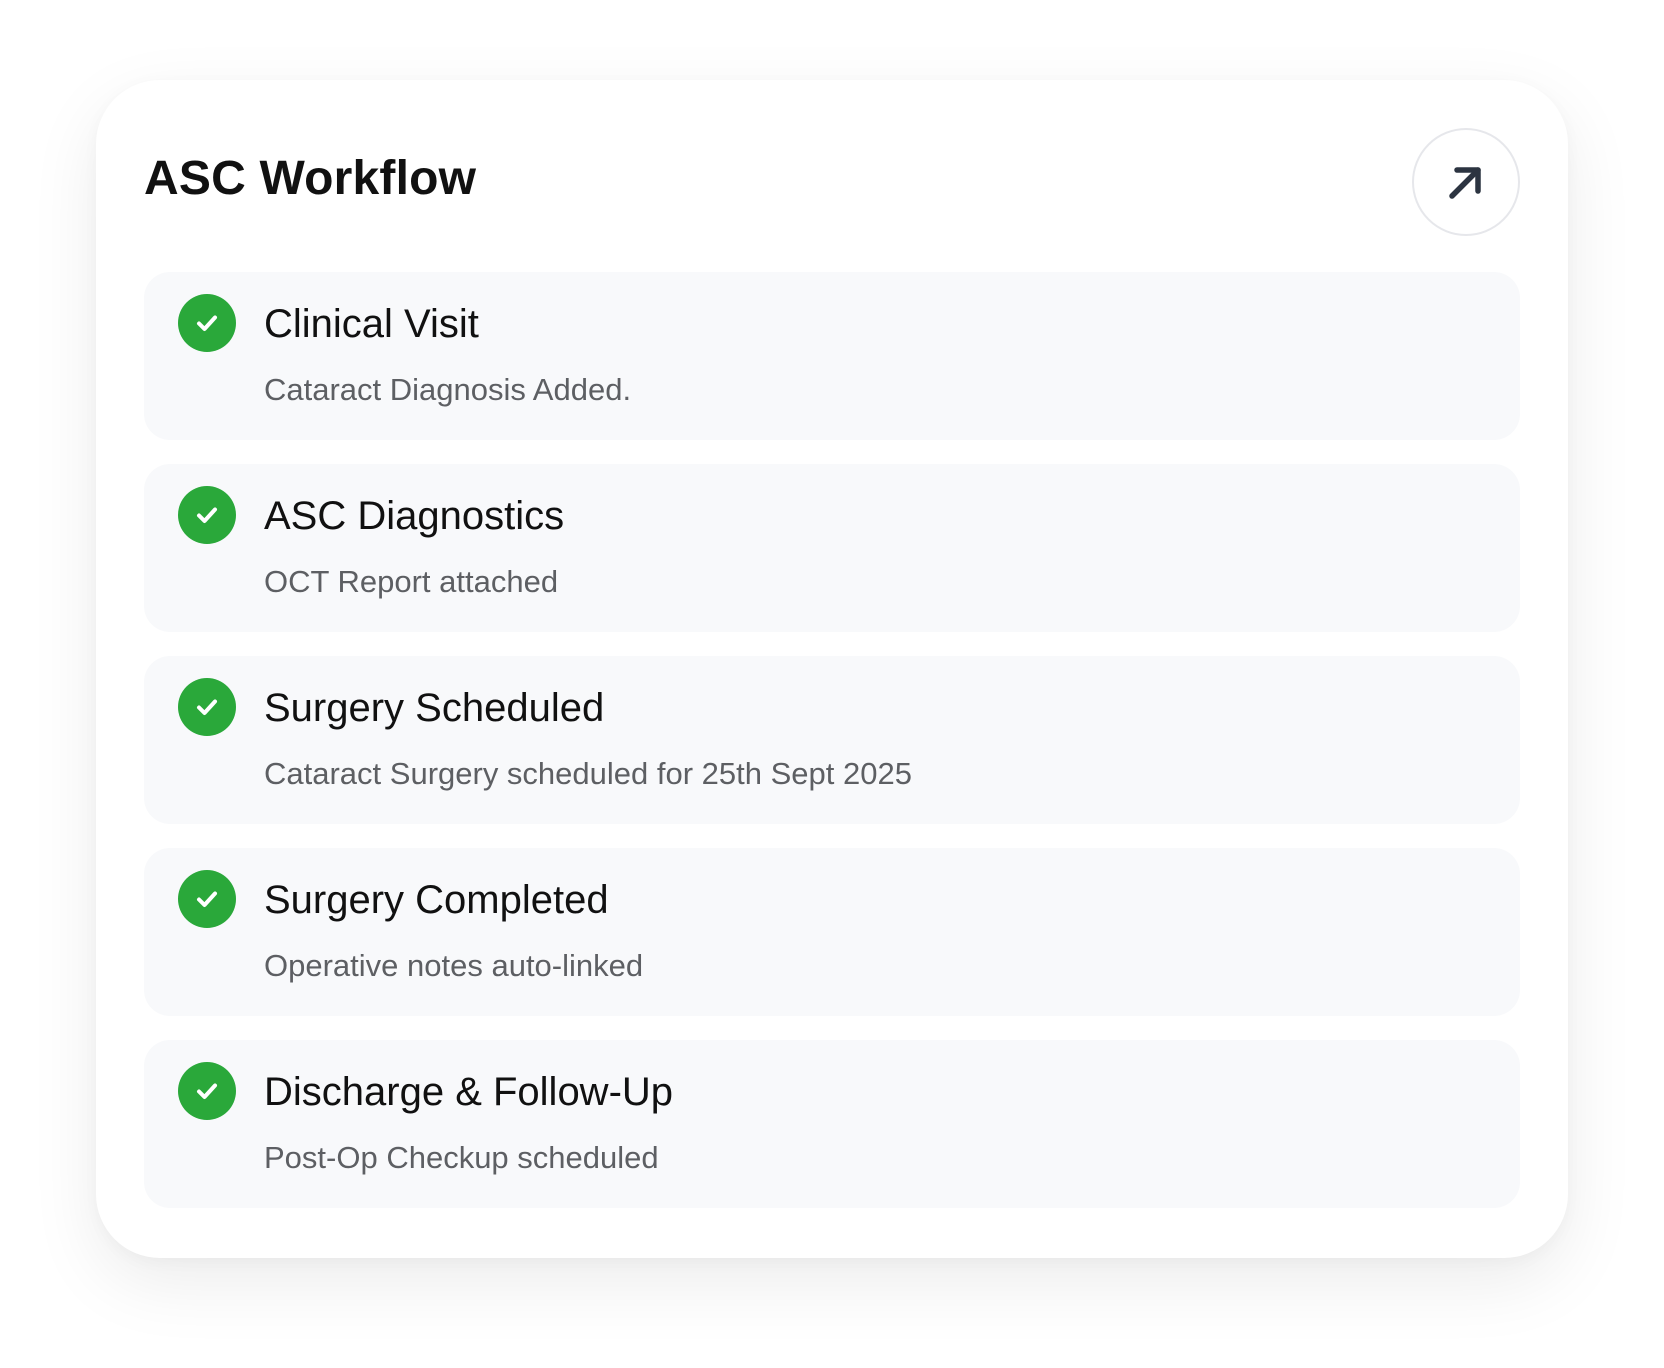 Image resolution: width=1664 pixels, height=1368 pixels. What do you see at coordinates (434, 708) in the screenshot?
I see `step-title: Surgery Scheduled` at bounding box center [434, 708].